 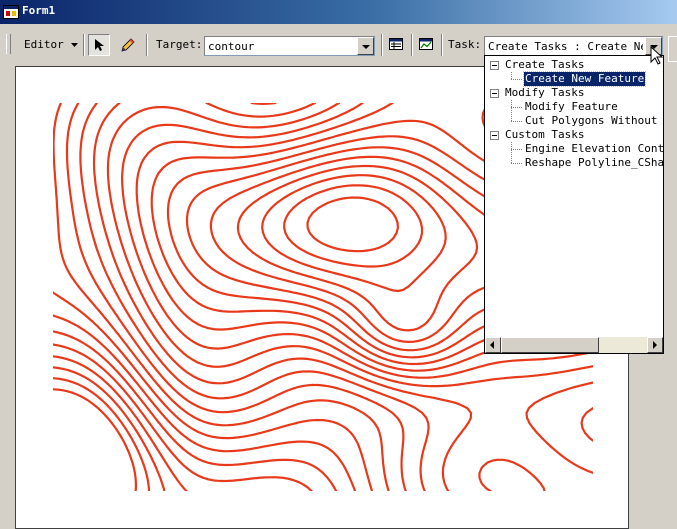 I want to click on sketch-properties-icon, so click(x=426, y=44).